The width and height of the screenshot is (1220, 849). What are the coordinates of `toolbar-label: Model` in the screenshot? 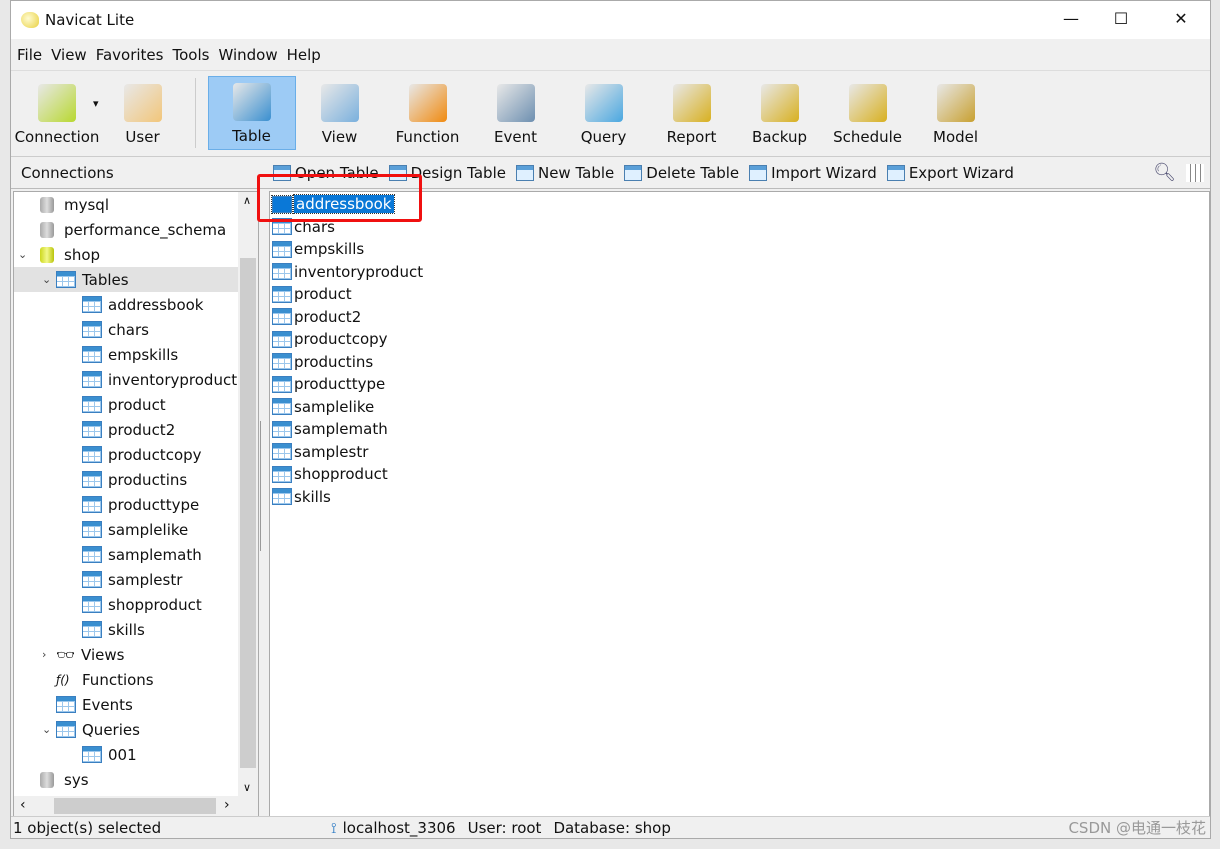 It's located at (956, 137).